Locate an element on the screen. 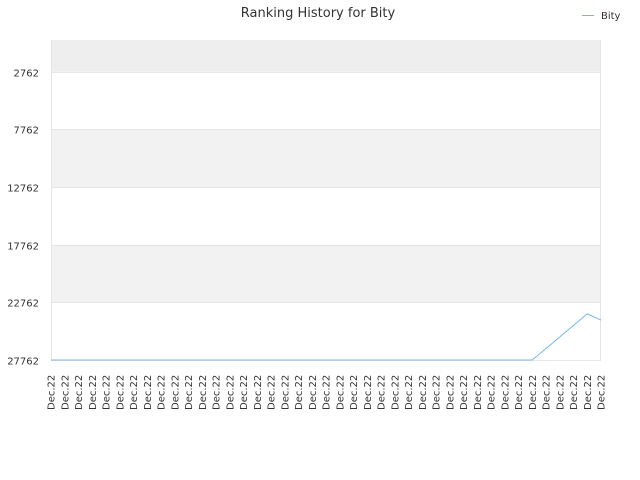 The width and height of the screenshot is (640, 480). y-tick-label: 22762 is located at coordinates (23, 304).